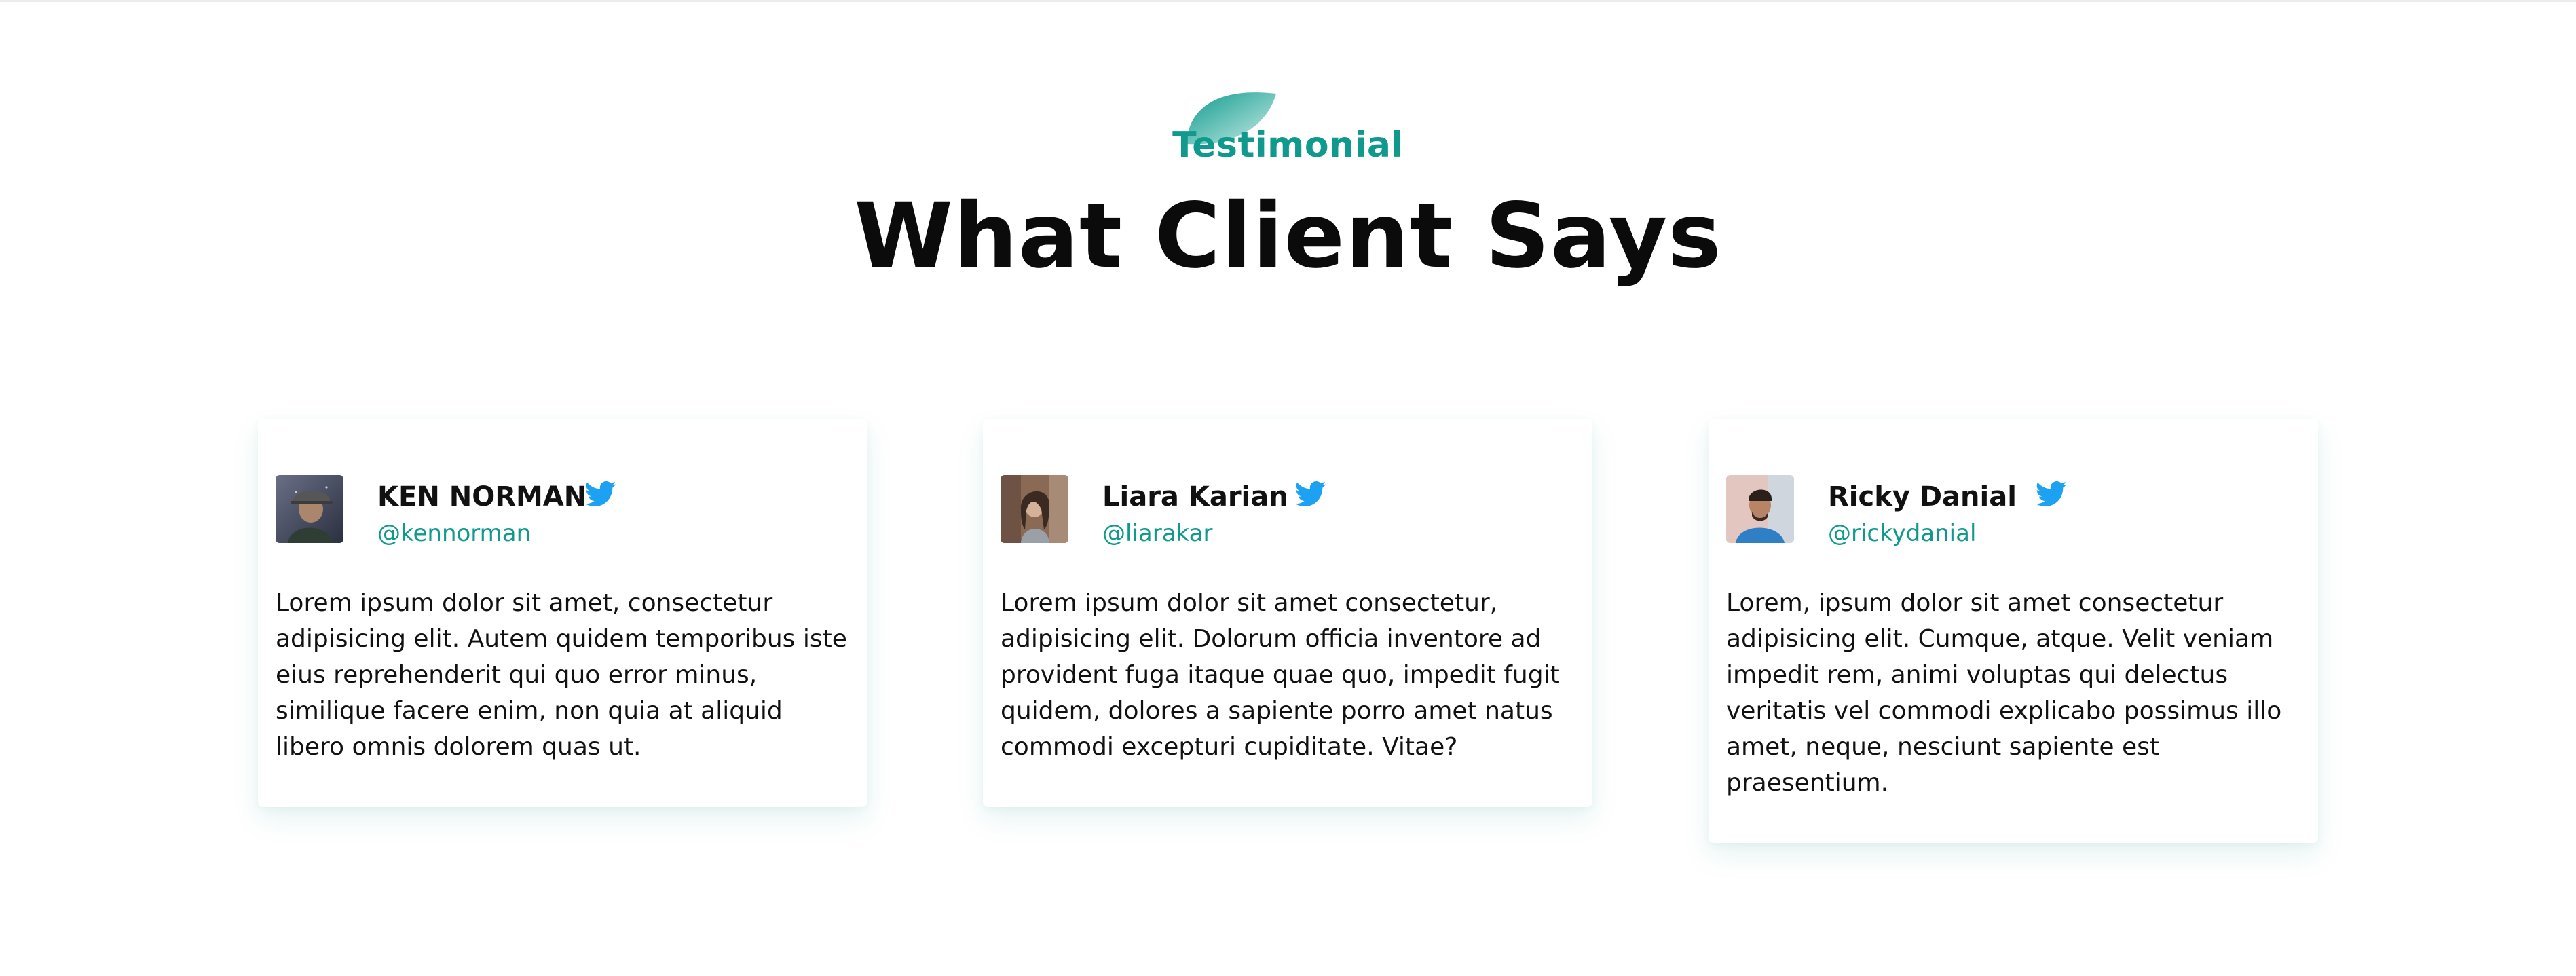  I want to click on section-eyebrow: Testimonial, so click(1288, 145).